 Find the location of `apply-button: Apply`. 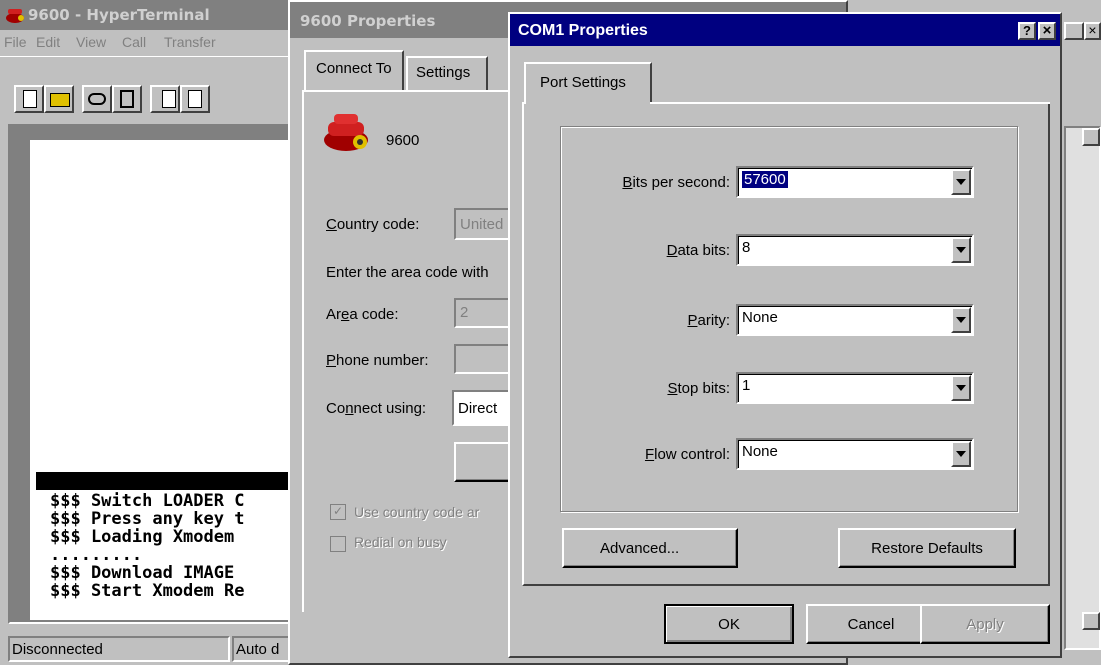

apply-button: Apply is located at coordinates (985, 624).